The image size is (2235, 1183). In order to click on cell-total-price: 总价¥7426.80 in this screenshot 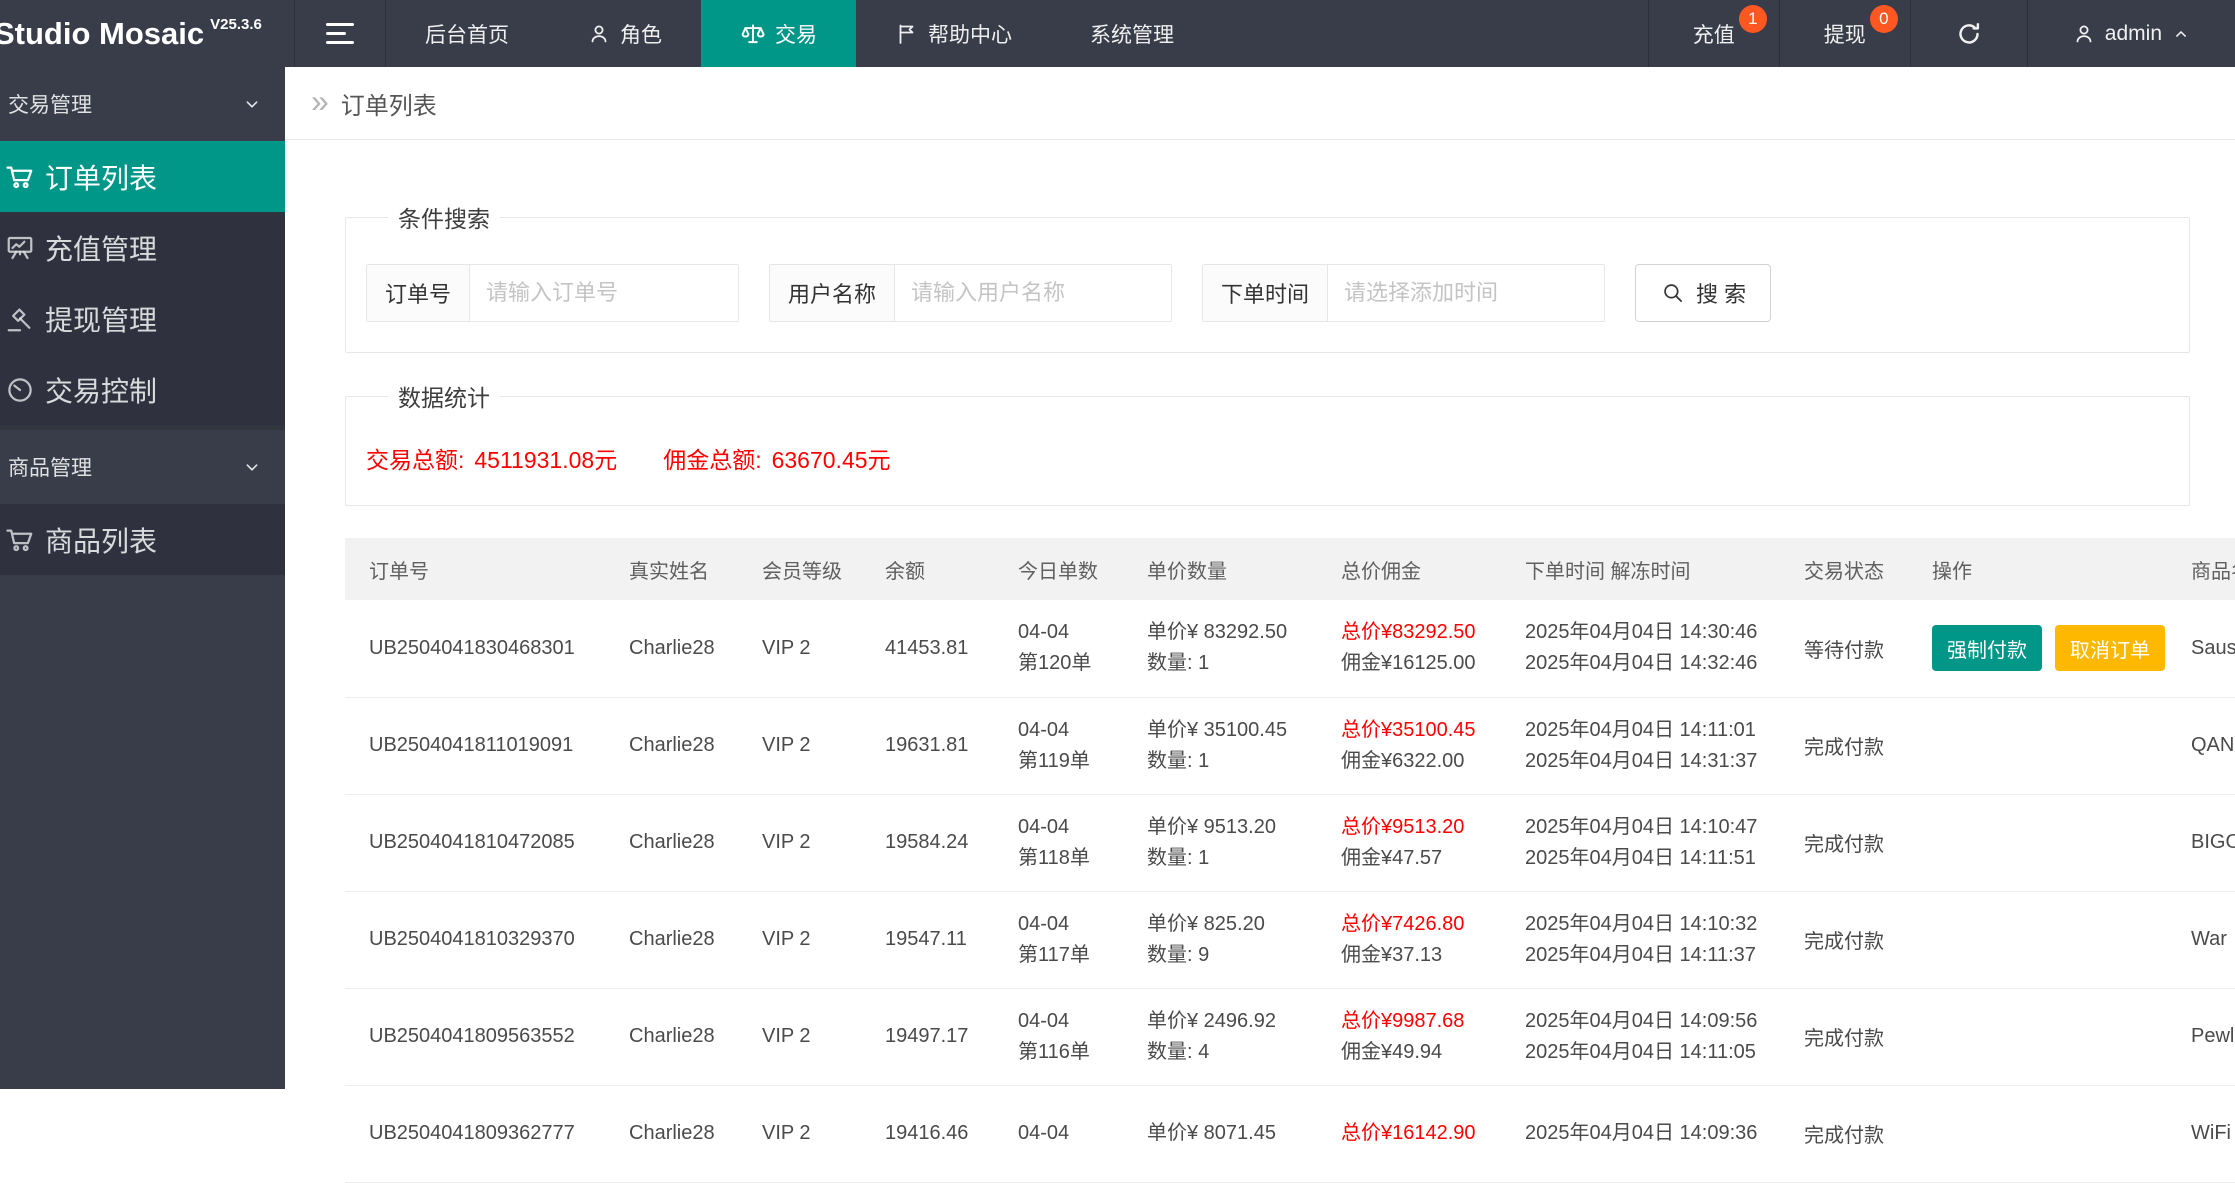, I will do `click(1403, 923)`.